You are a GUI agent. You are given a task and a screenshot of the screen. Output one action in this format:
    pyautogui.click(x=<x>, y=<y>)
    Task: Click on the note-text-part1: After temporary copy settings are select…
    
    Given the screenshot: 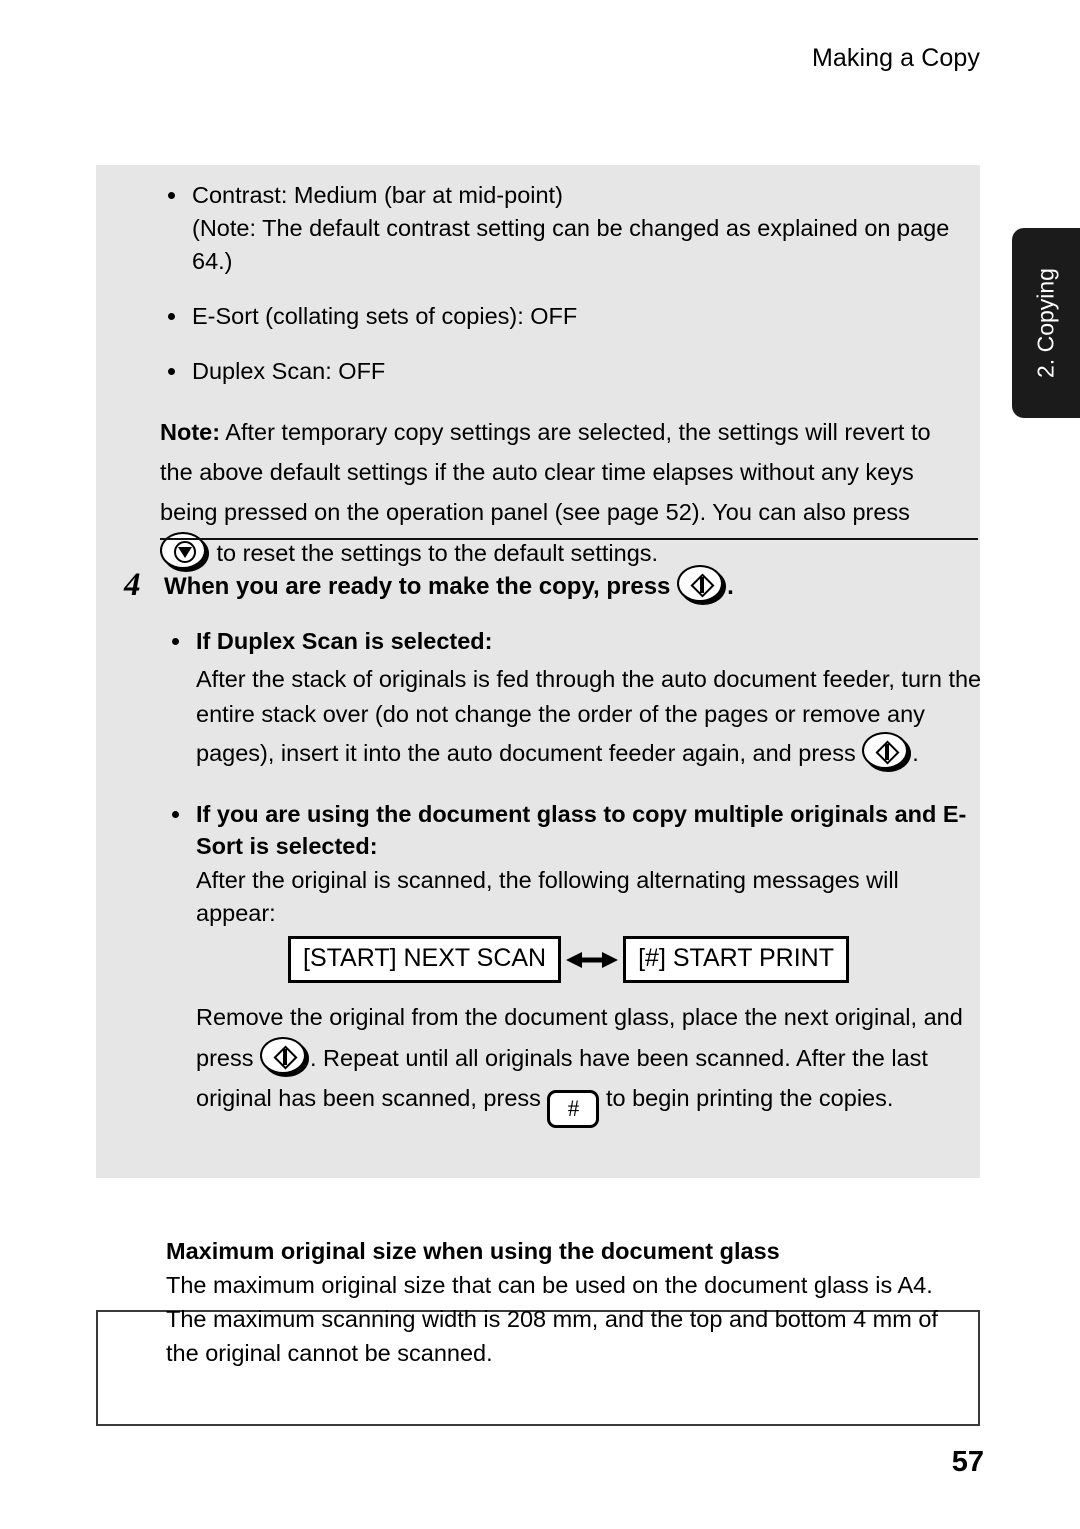 What is the action you would take?
    pyautogui.click(x=545, y=472)
    